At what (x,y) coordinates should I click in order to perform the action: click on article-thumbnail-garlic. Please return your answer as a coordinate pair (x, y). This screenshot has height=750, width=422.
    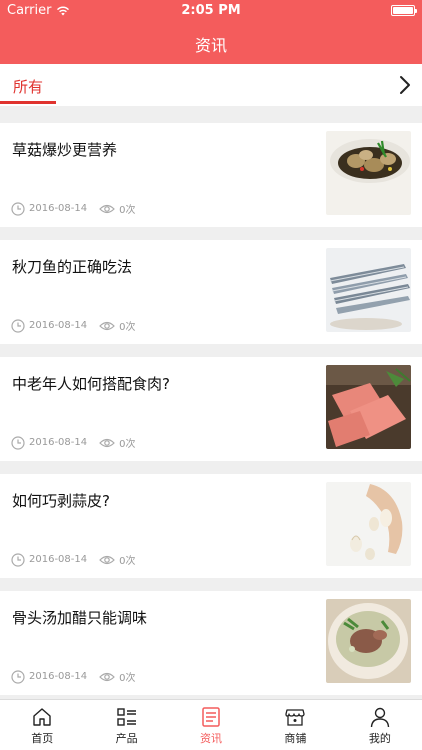
    Looking at the image, I should click on (368, 524).